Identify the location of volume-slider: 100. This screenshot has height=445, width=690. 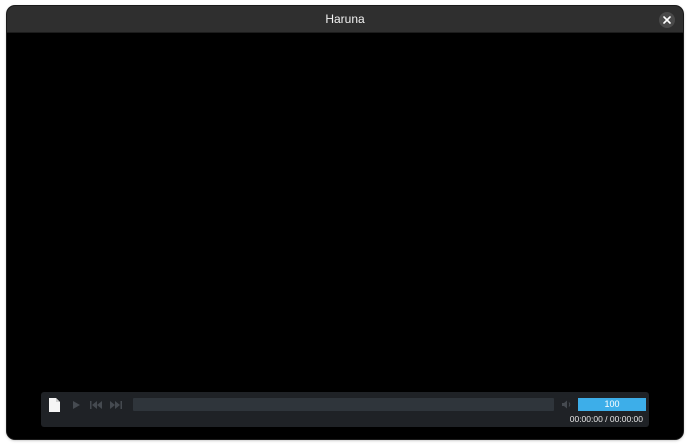
(612, 404).